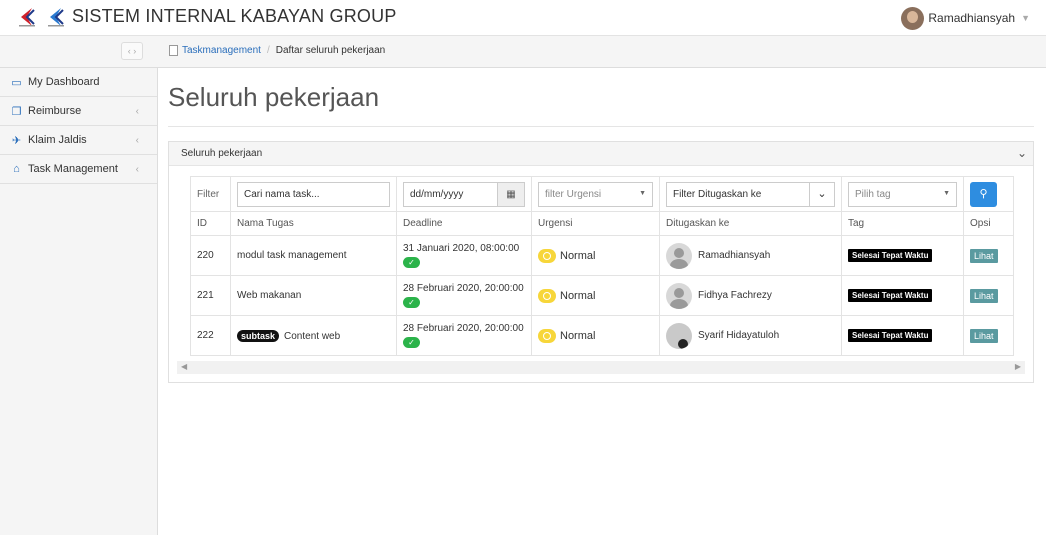  I want to click on header-deadline: Deadline, so click(464, 223).